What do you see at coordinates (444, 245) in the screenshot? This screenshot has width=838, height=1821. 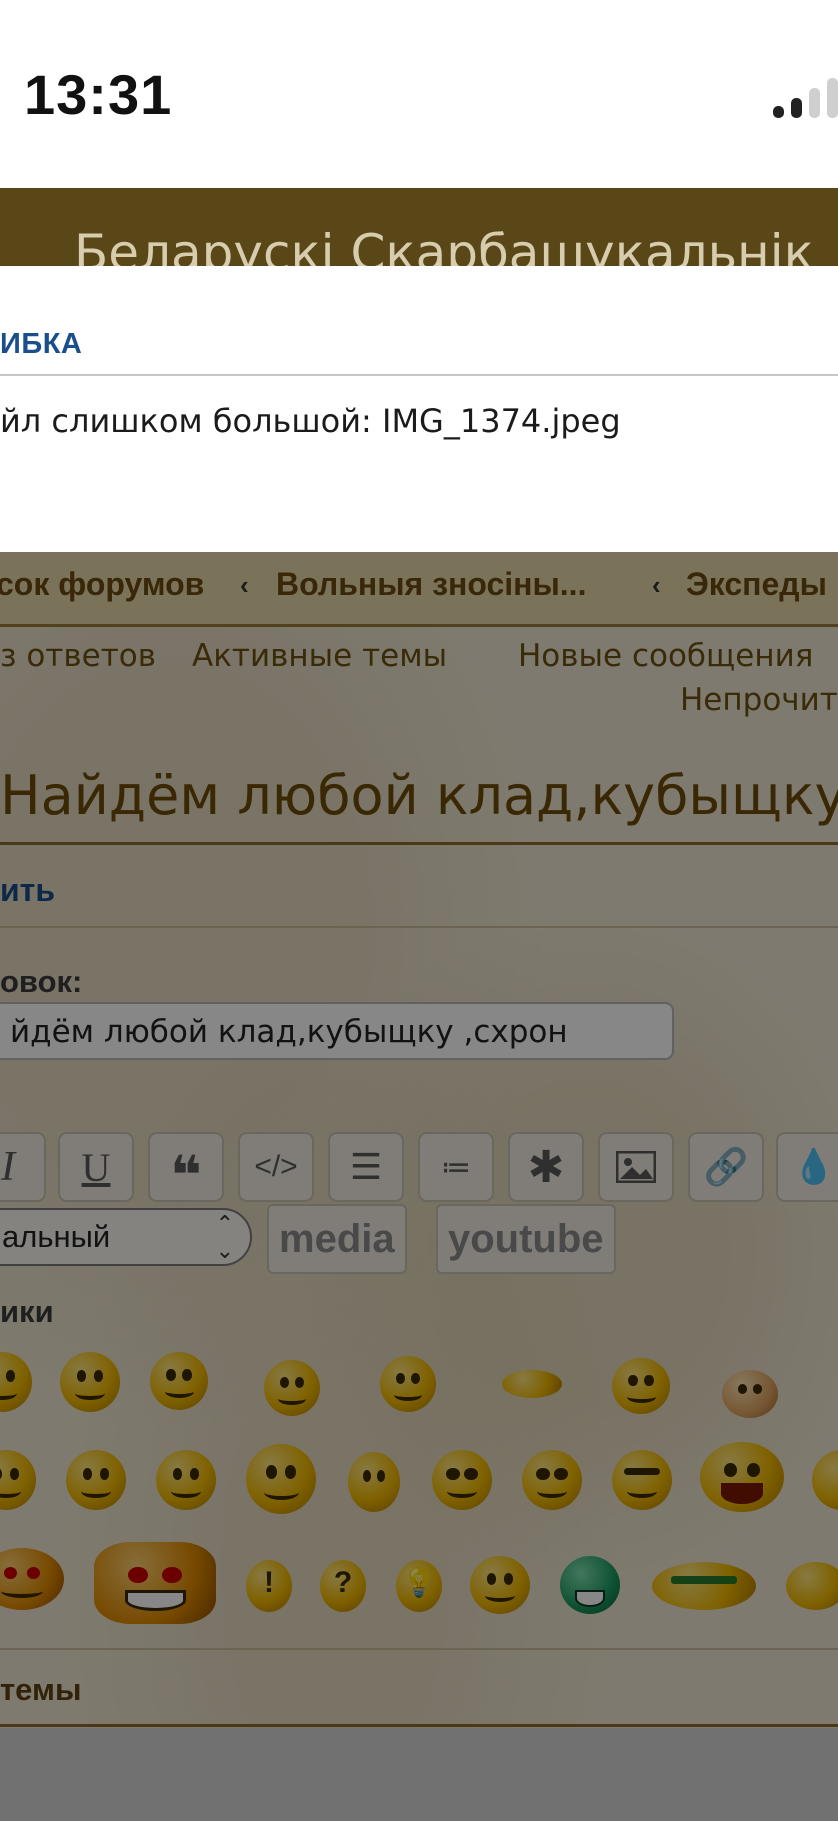 I see `site-title: Беларускі Скарбашукальнік` at bounding box center [444, 245].